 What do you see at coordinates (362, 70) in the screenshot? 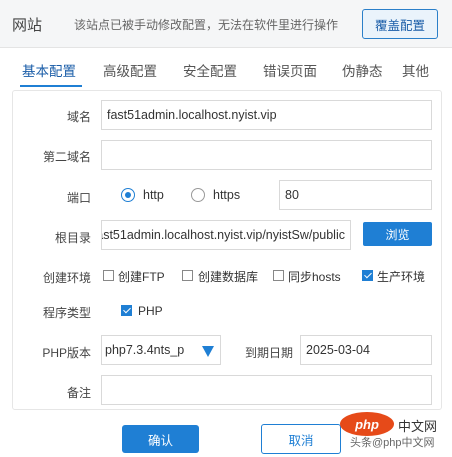
I see `tab-rewrite: 伪静态` at bounding box center [362, 70].